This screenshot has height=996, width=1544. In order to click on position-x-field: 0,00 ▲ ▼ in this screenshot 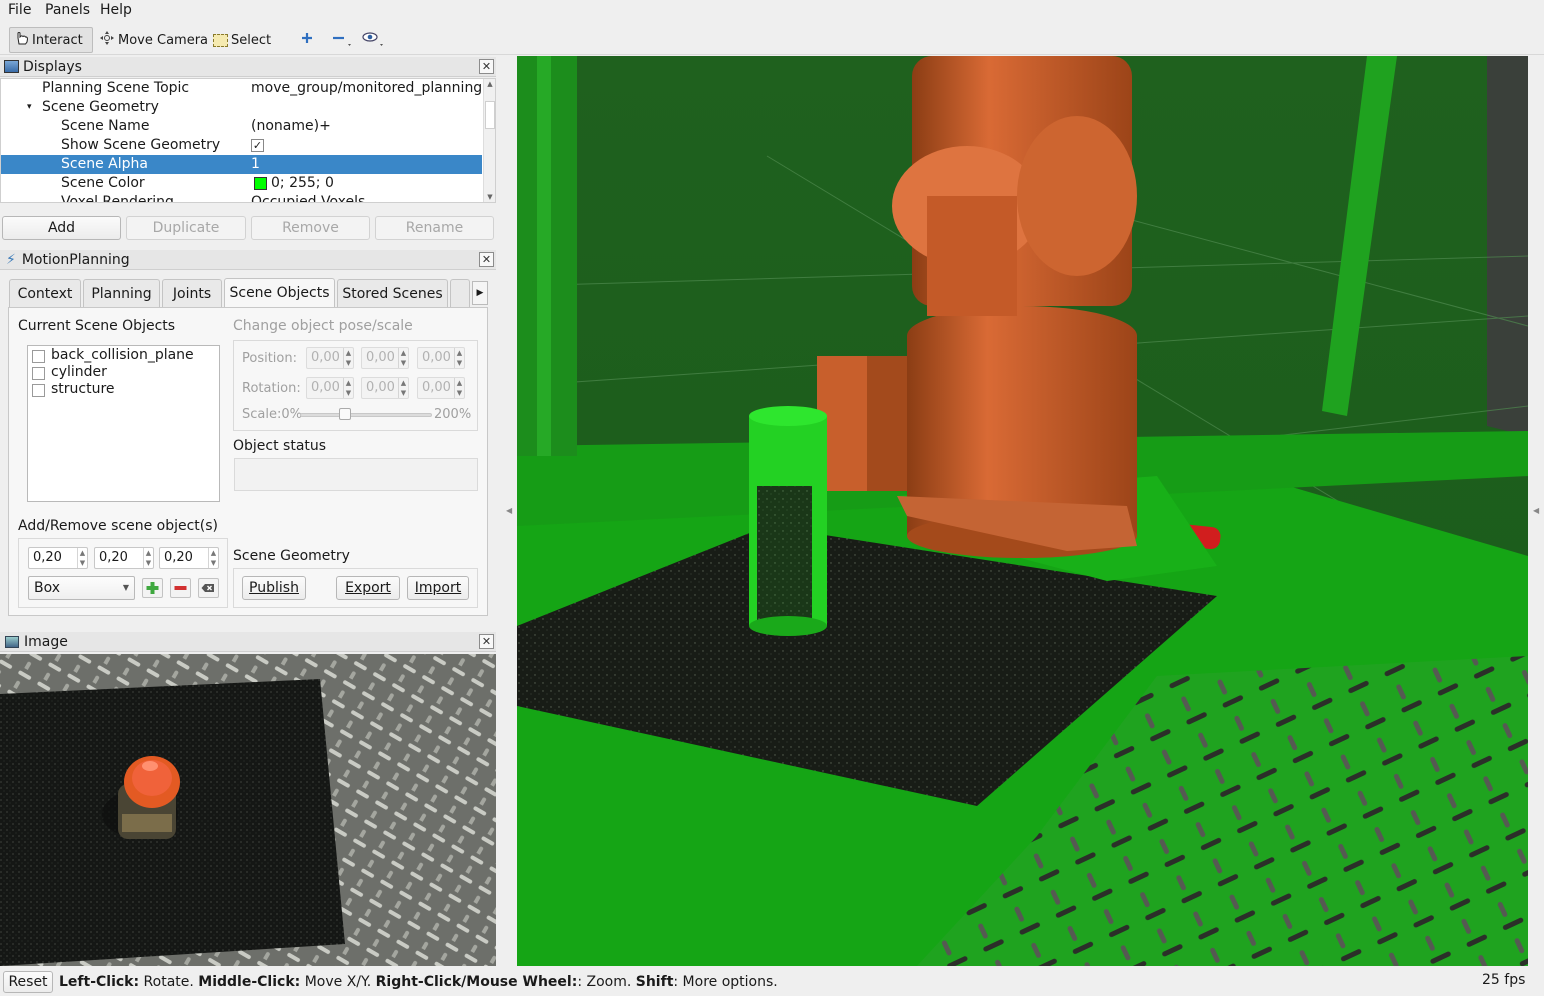, I will do `click(330, 358)`.